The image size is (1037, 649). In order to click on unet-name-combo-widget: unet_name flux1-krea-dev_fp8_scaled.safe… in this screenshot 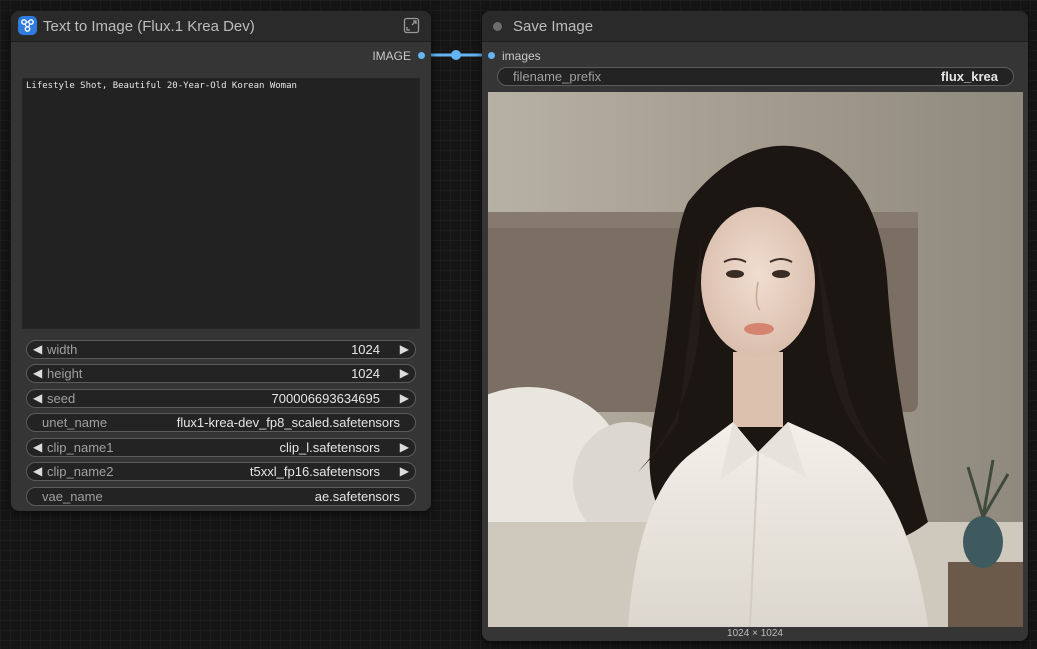, I will do `click(221, 422)`.